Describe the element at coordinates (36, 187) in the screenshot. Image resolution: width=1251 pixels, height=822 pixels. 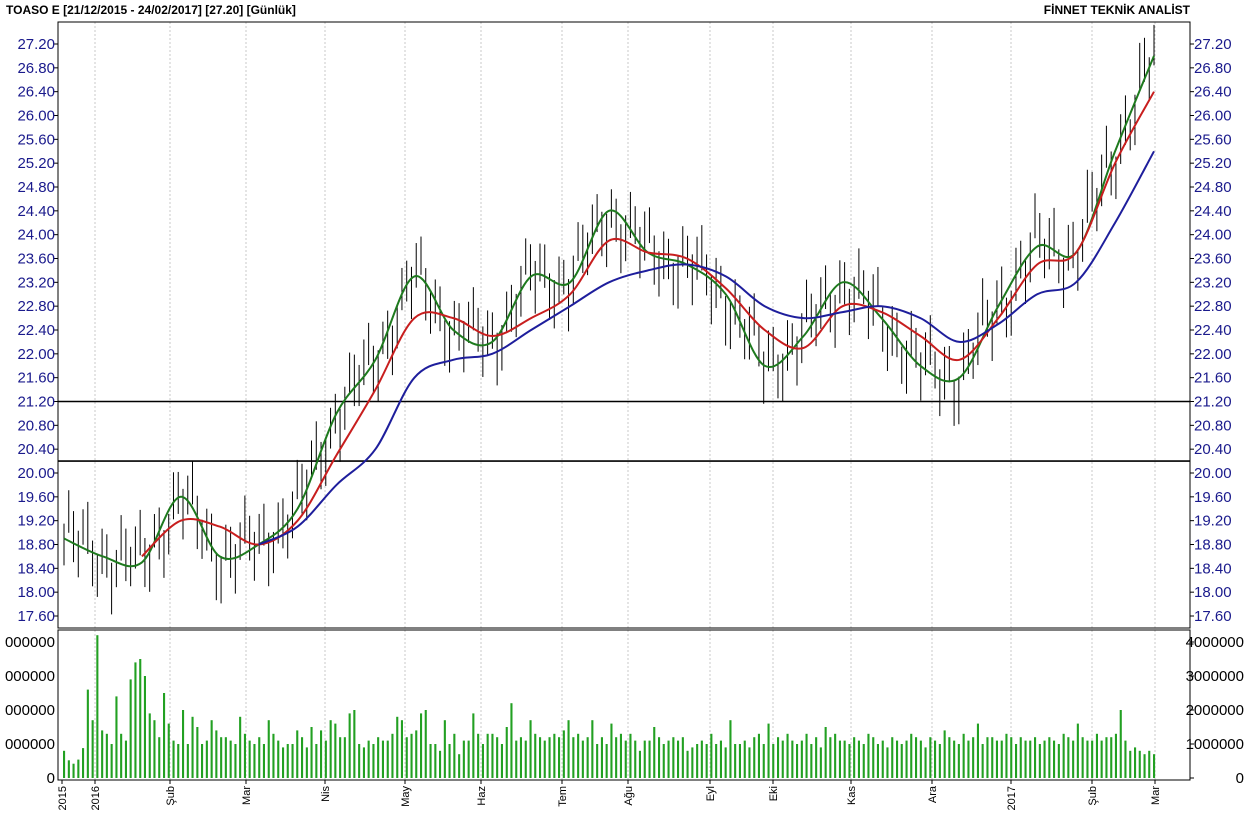
I see `y-tick-label-left: 24.80` at that location.